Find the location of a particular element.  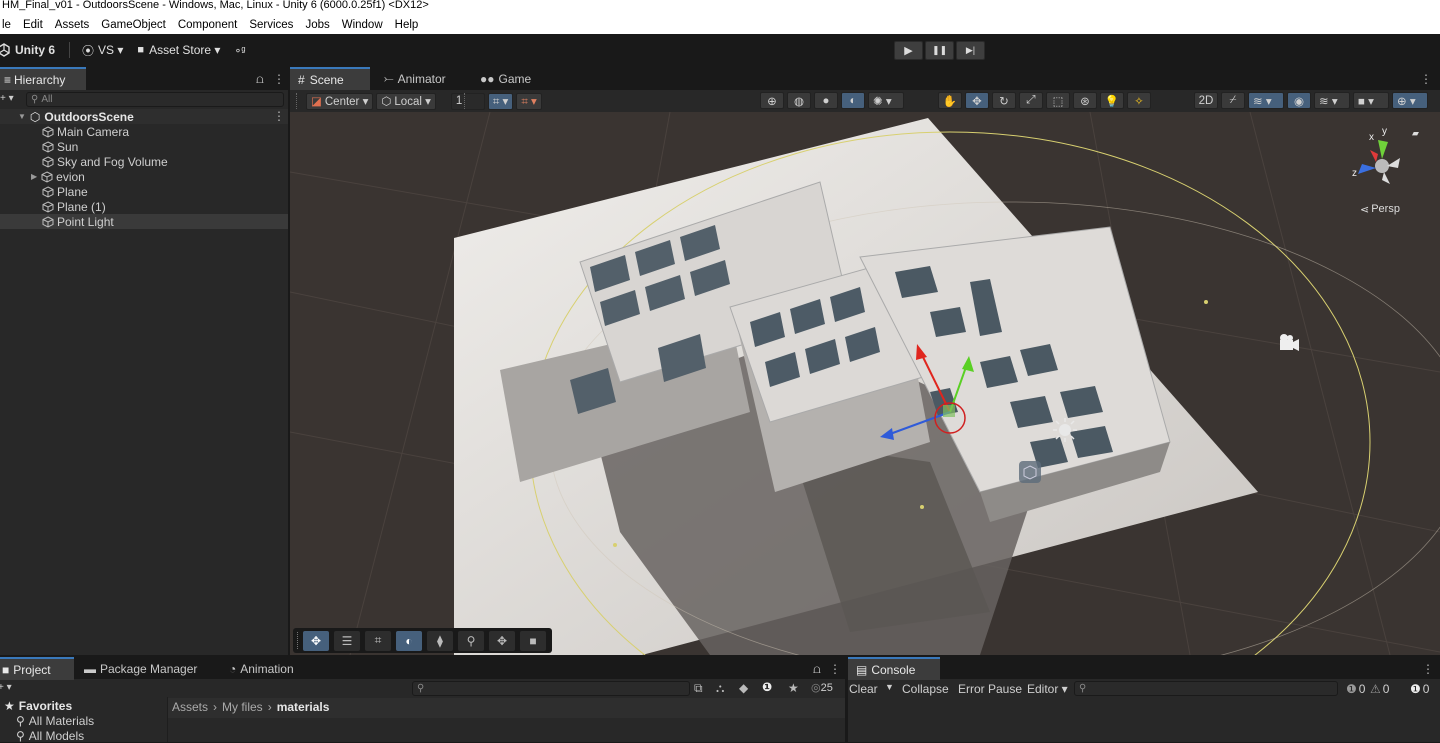

pivot-rotation-dropdown: ⬡ Local ▾ is located at coordinates (406, 101).